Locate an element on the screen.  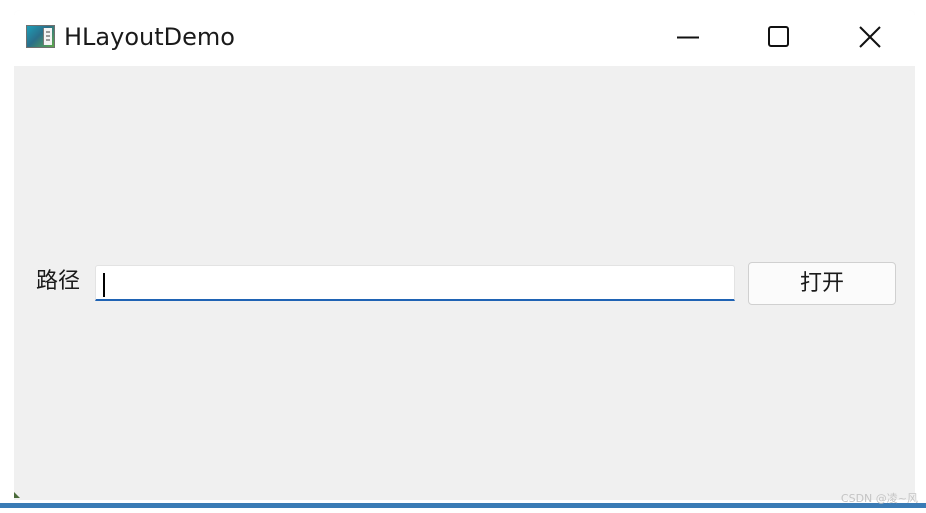
bottom-border-bar is located at coordinates (463, 505).